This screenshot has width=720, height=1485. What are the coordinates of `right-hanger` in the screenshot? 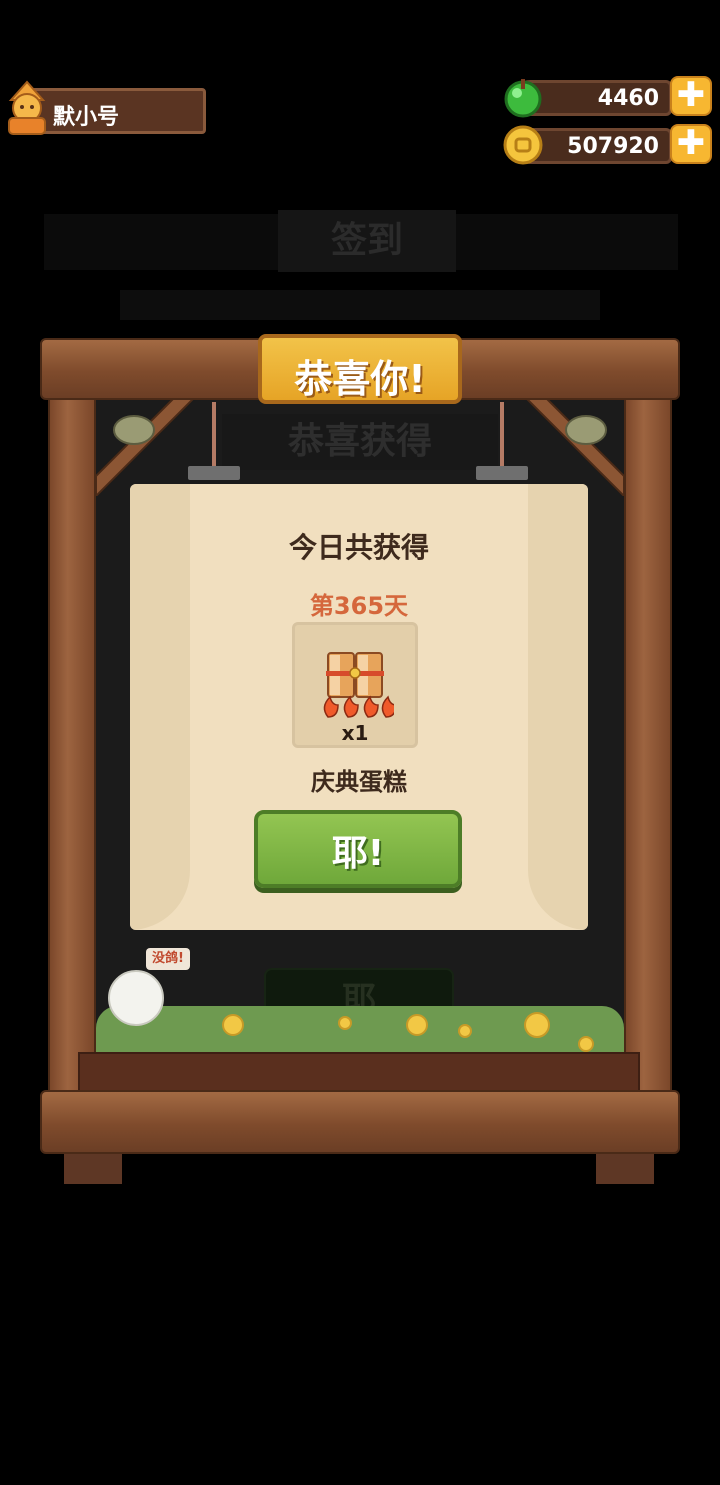 It's located at (502, 473).